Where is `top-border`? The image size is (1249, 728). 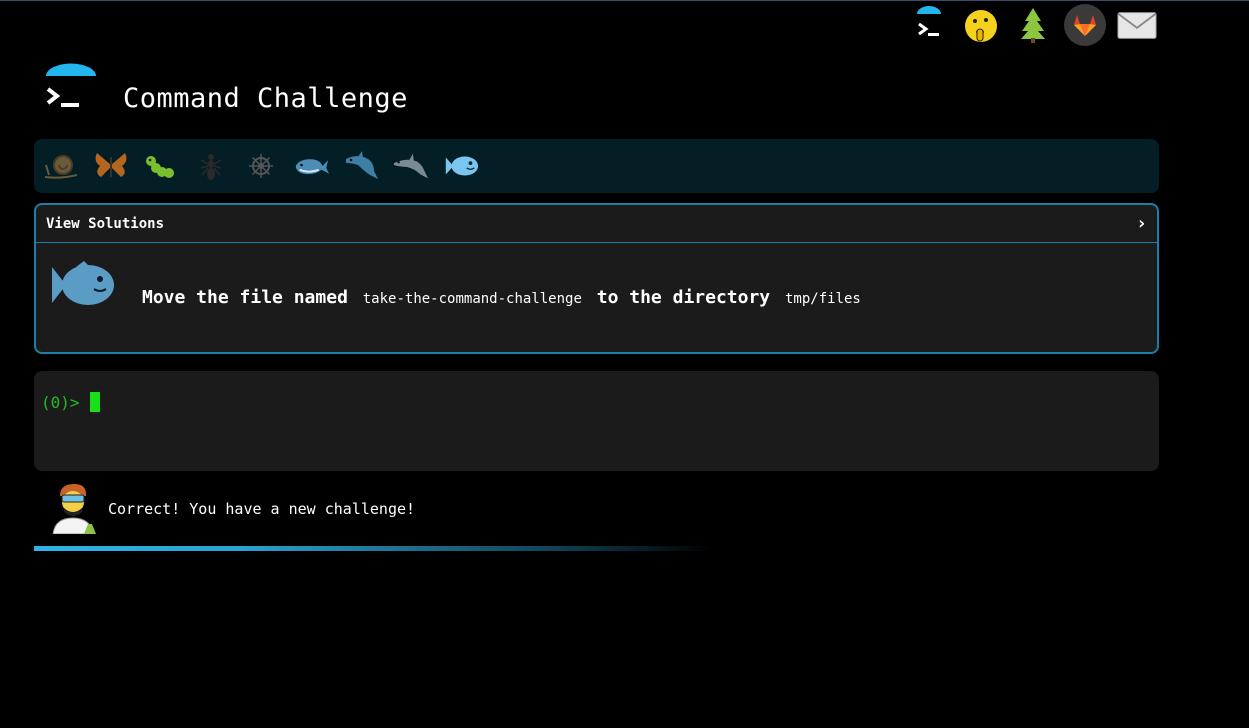
top-border is located at coordinates (624, 0).